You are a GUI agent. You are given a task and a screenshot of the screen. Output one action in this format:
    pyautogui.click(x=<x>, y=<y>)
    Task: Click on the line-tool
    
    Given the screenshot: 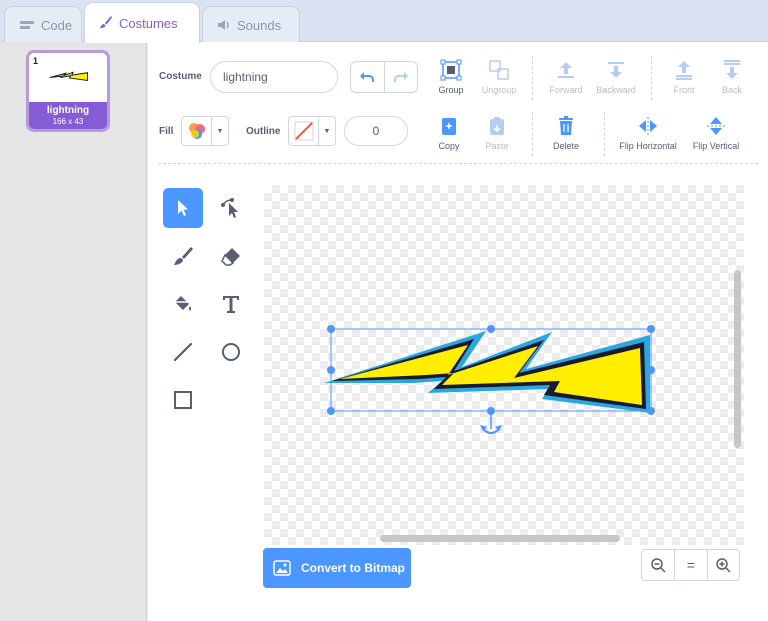 What is the action you would take?
    pyautogui.click(x=183, y=352)
    